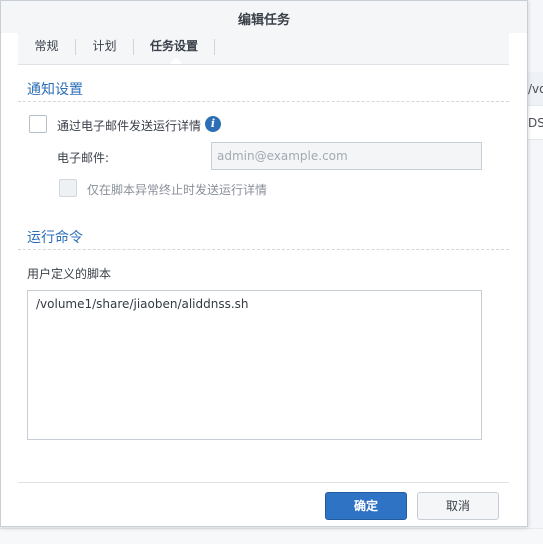  I want to click on email-details-checkbox, so click(38, 124).